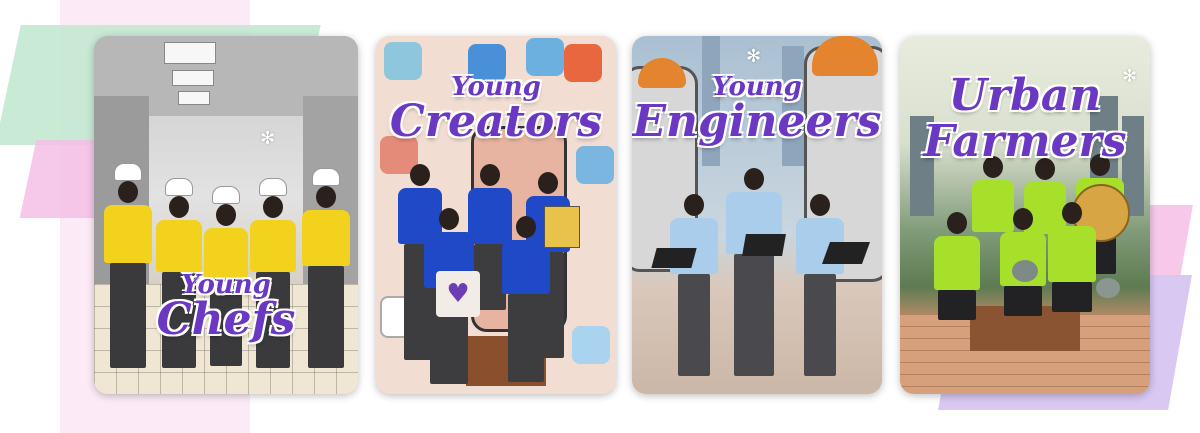  Describe the element at coordinates (757, 121) in the screenshot. I see `card-title-line2: Engineers` at that location.